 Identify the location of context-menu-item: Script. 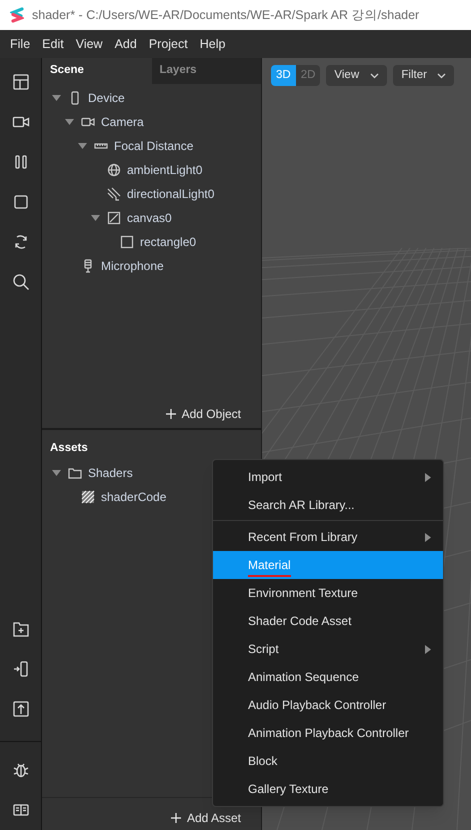
(328, 649).